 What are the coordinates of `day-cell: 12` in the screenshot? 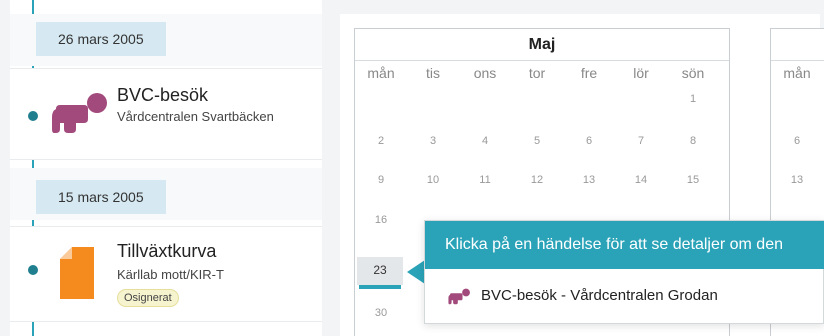 It's located at (537, 180).